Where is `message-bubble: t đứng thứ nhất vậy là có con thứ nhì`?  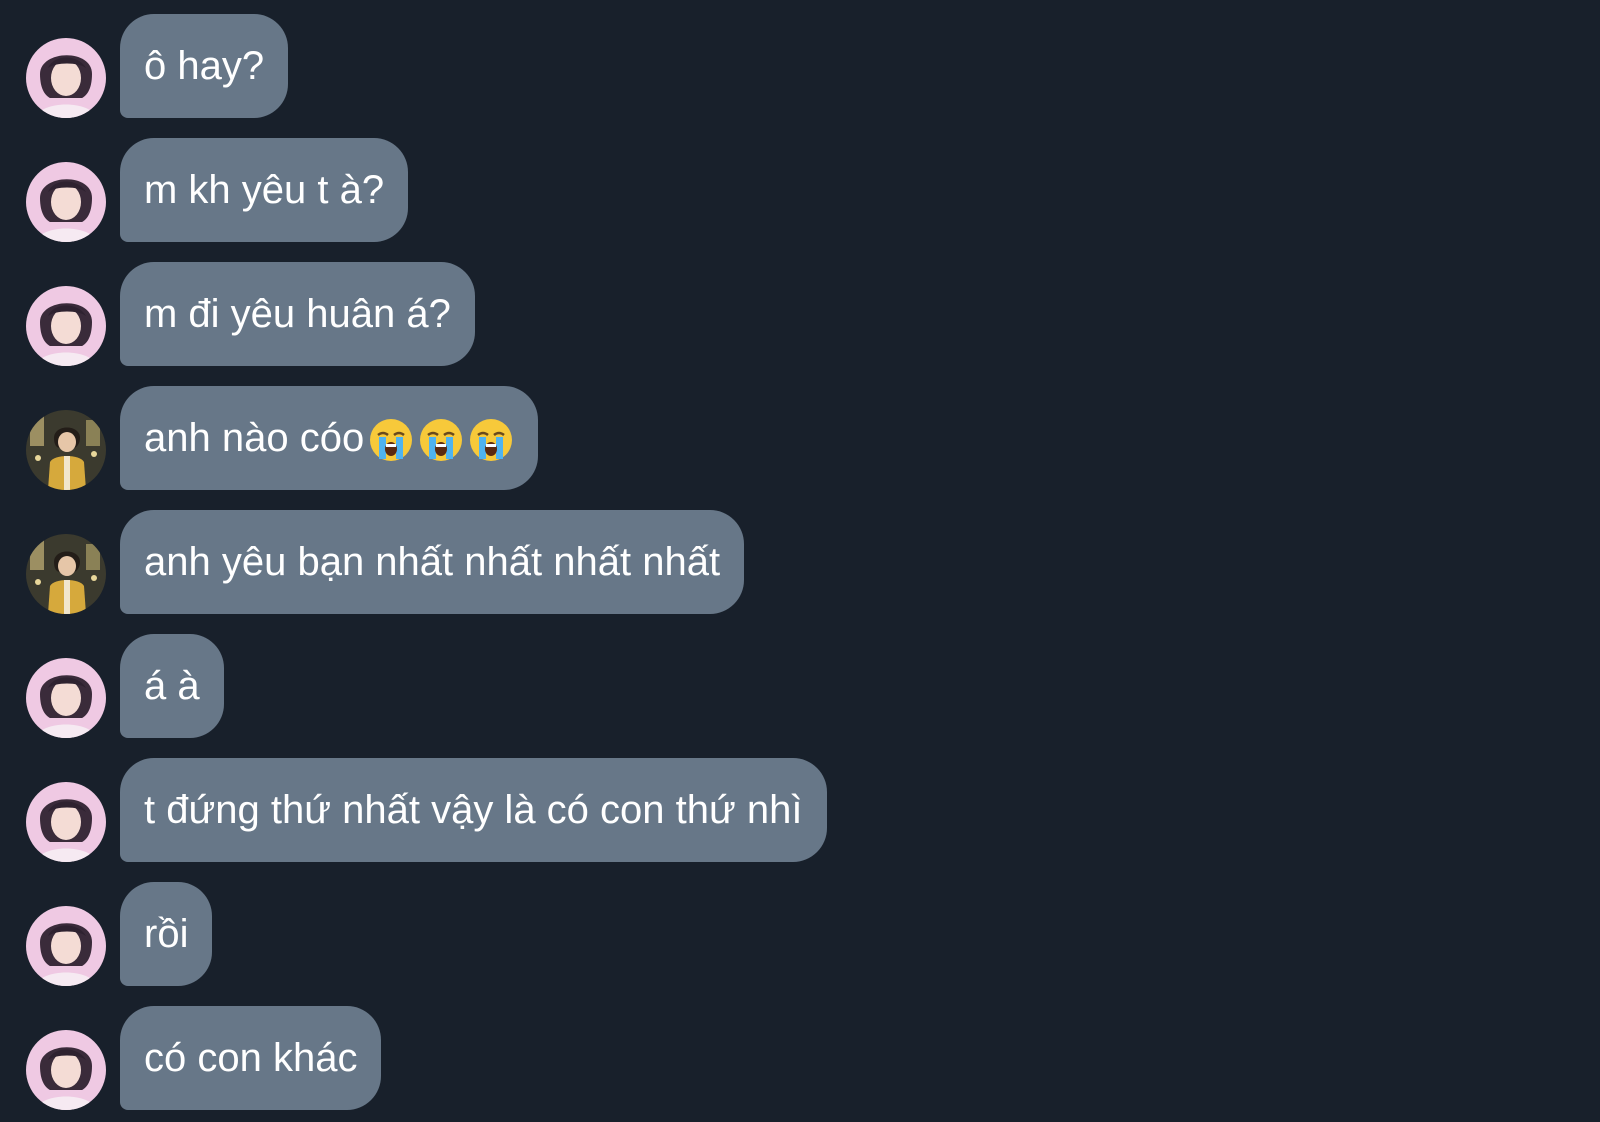
message-bubble: t đứng thứ nhất vậy là có con thứ nhì is located at coordinates (473, 810).